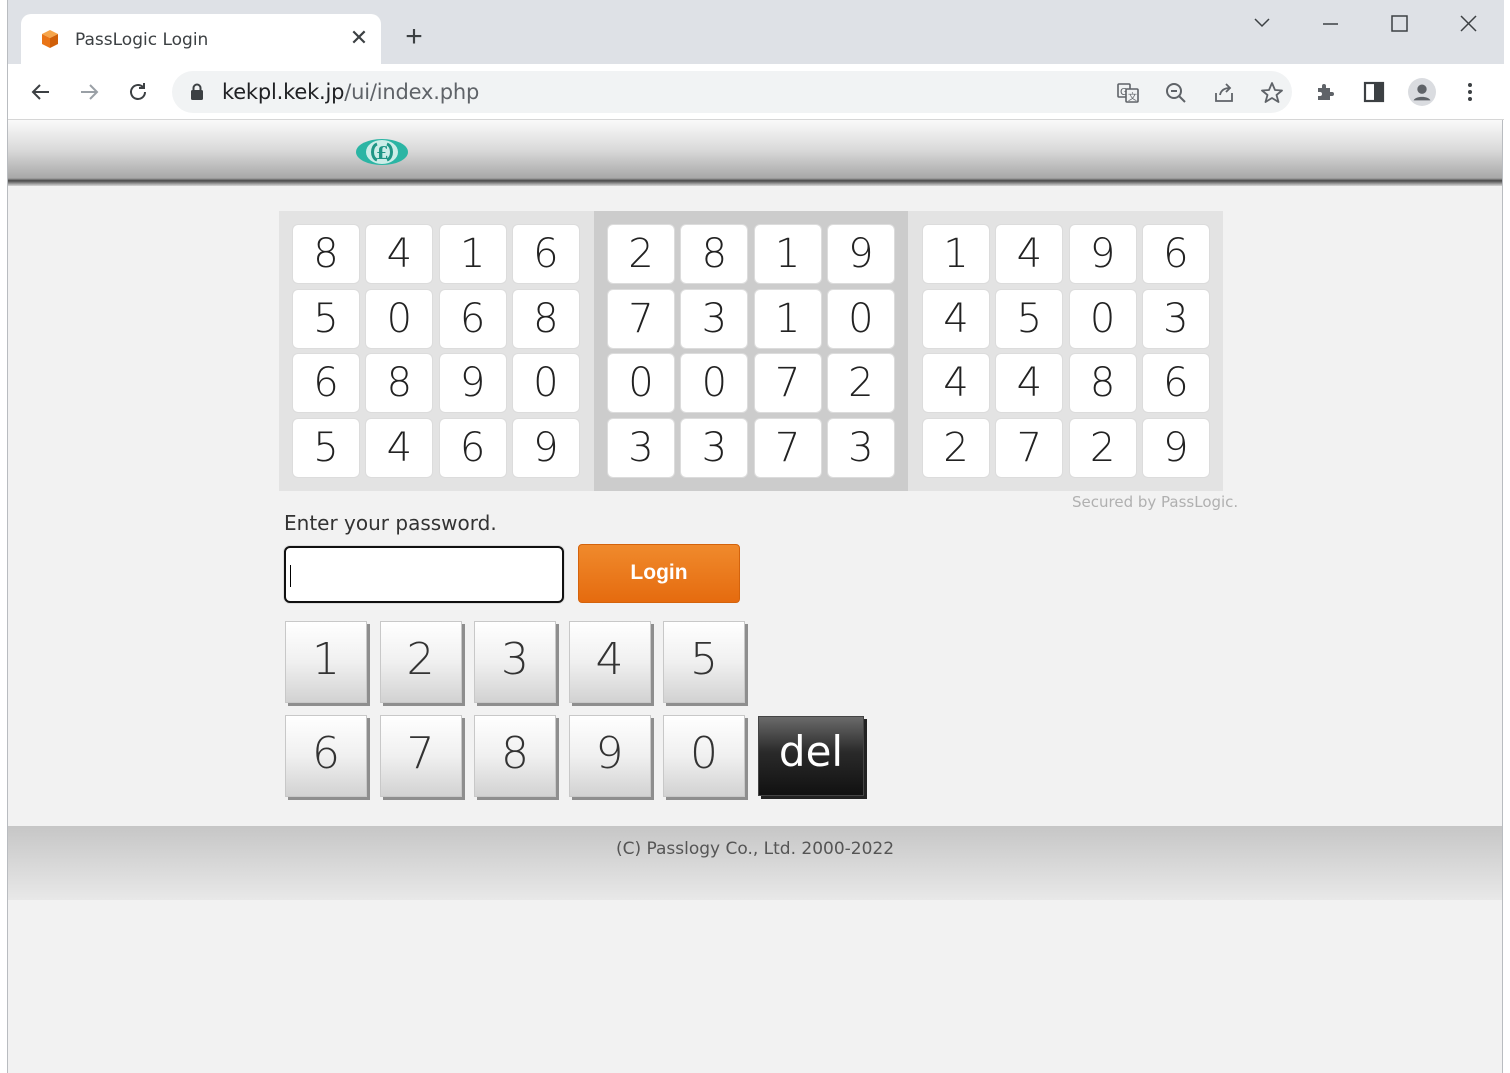  Describe the element at coordinates (1272, 93) in the screenshot. I see `bookmark-star-icon` at that location.